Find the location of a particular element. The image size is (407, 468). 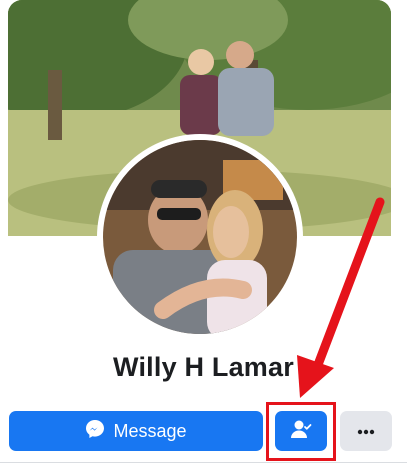

messenger-icon is located at coordinates (95, 431).